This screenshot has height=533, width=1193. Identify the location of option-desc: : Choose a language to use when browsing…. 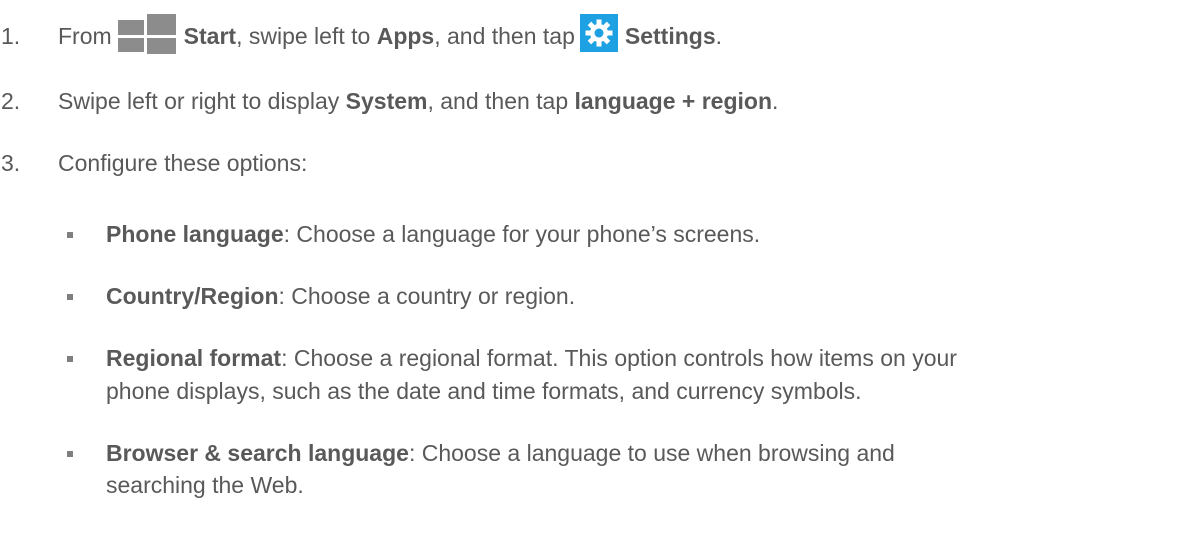
(651, 453).